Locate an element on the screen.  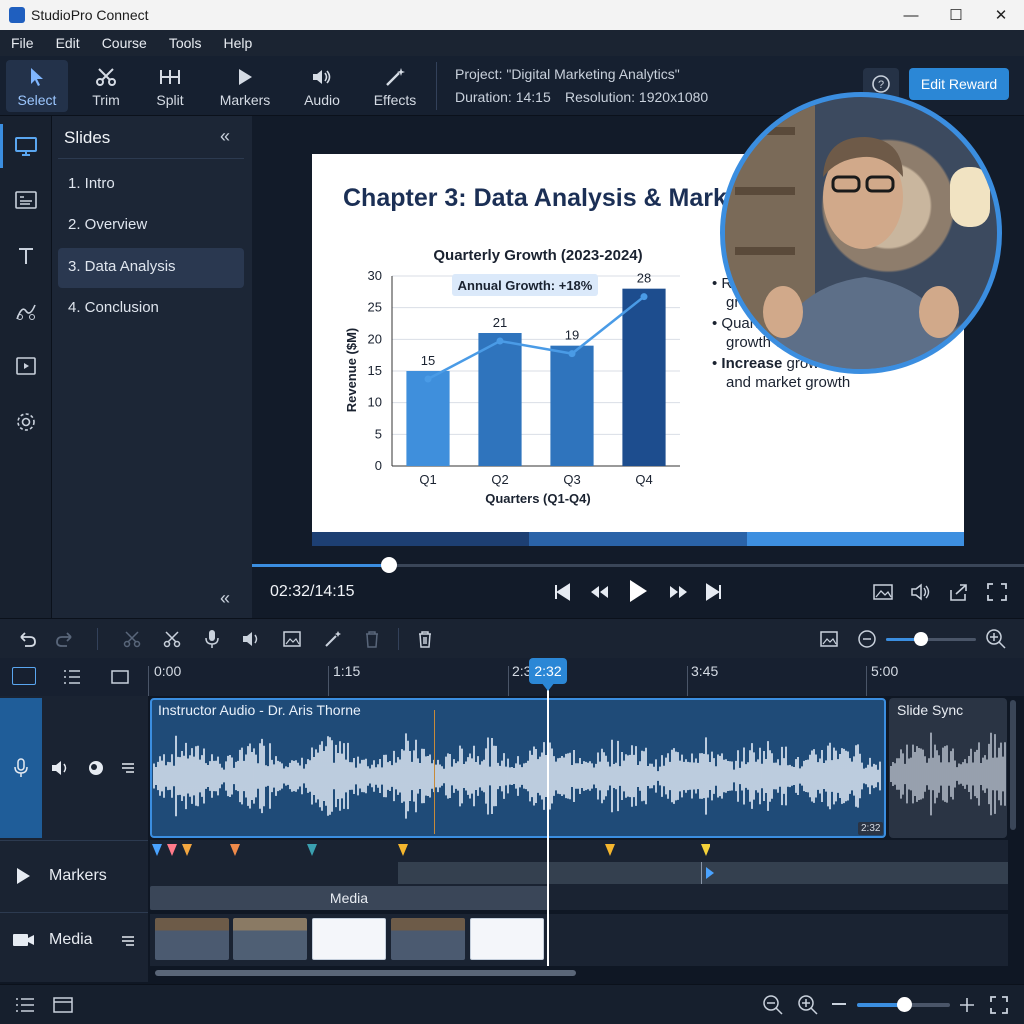
volume-icon is located at coordinates (921, 592).